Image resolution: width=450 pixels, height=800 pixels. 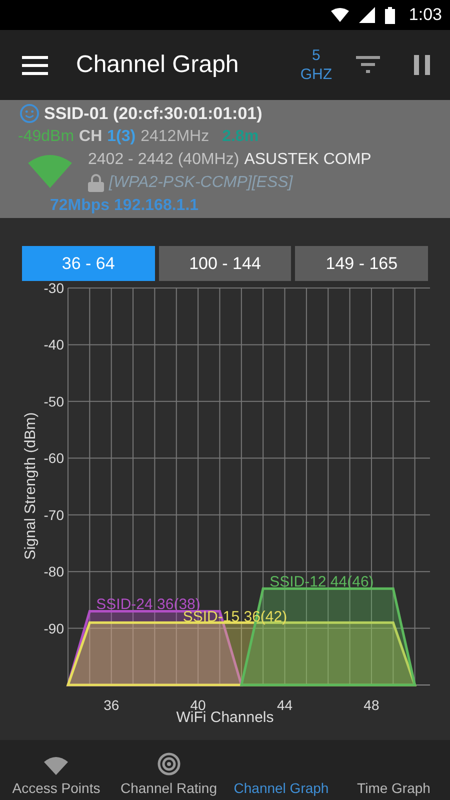 I want to click on y-axis-title: Signal Strength (dBm), so click(x=30, y=486).